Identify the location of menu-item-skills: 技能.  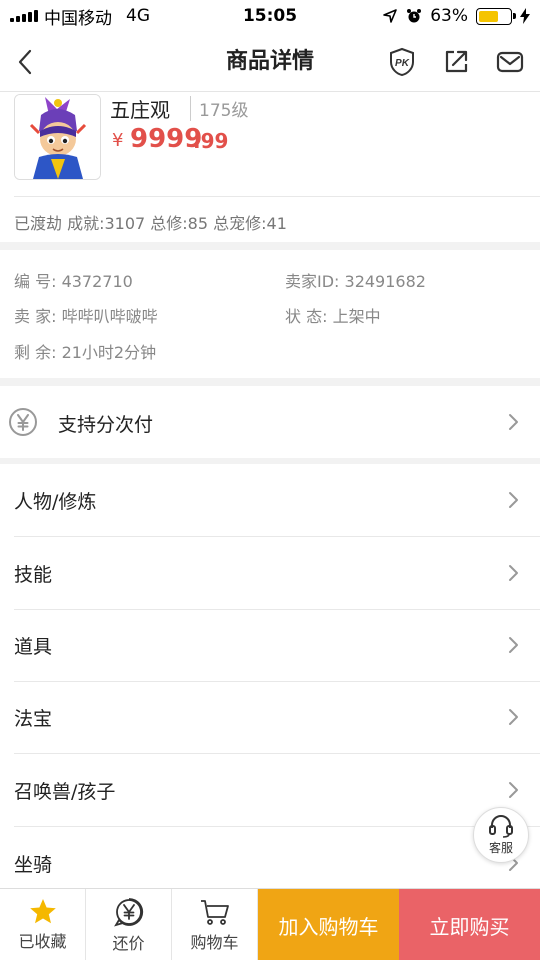
(270, 573).